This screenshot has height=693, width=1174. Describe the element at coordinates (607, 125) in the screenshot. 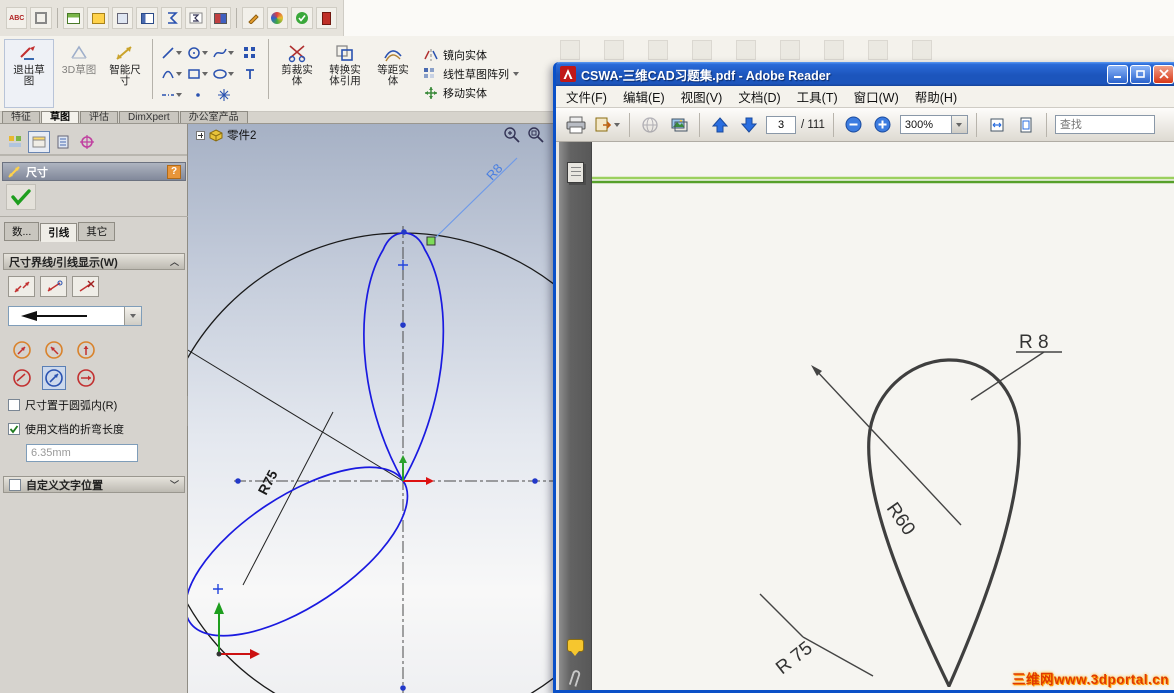

I see `export-button` at that location.